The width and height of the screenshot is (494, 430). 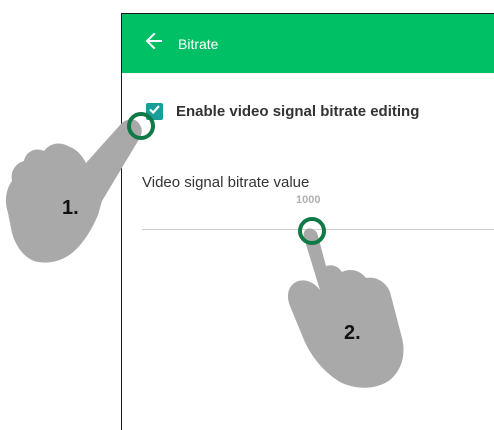 I want to click on back-button, so click(x=154, y=44).